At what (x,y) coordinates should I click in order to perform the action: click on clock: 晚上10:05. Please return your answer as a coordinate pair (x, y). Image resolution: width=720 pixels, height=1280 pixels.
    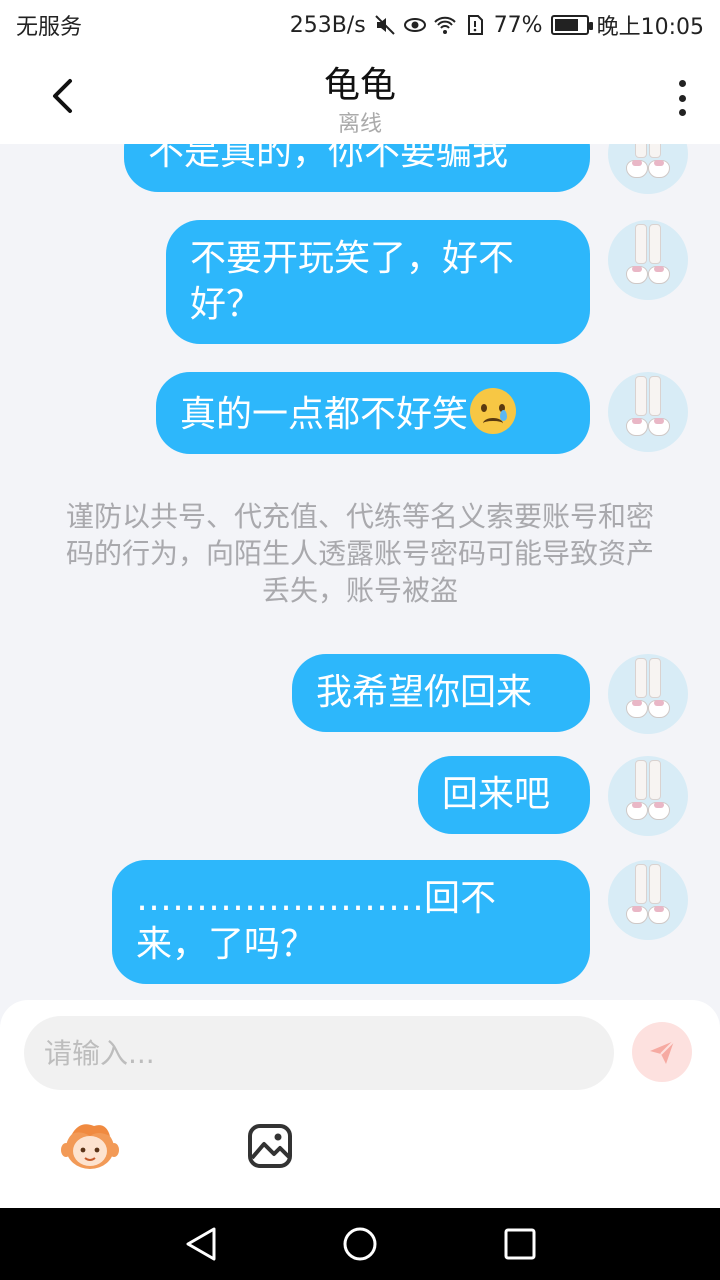
    Looking at the image, I should click on (650, 27).